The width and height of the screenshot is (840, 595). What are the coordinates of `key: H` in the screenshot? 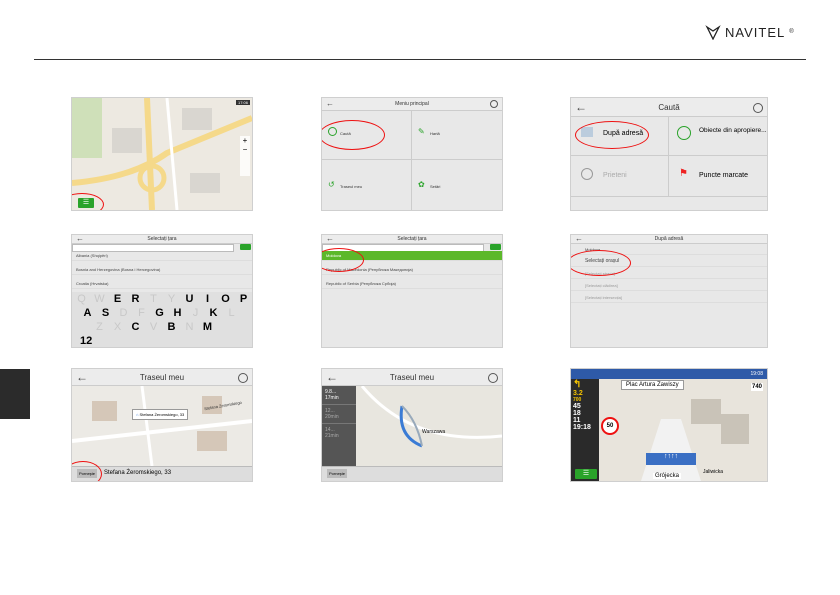 It's located at (177, 313).